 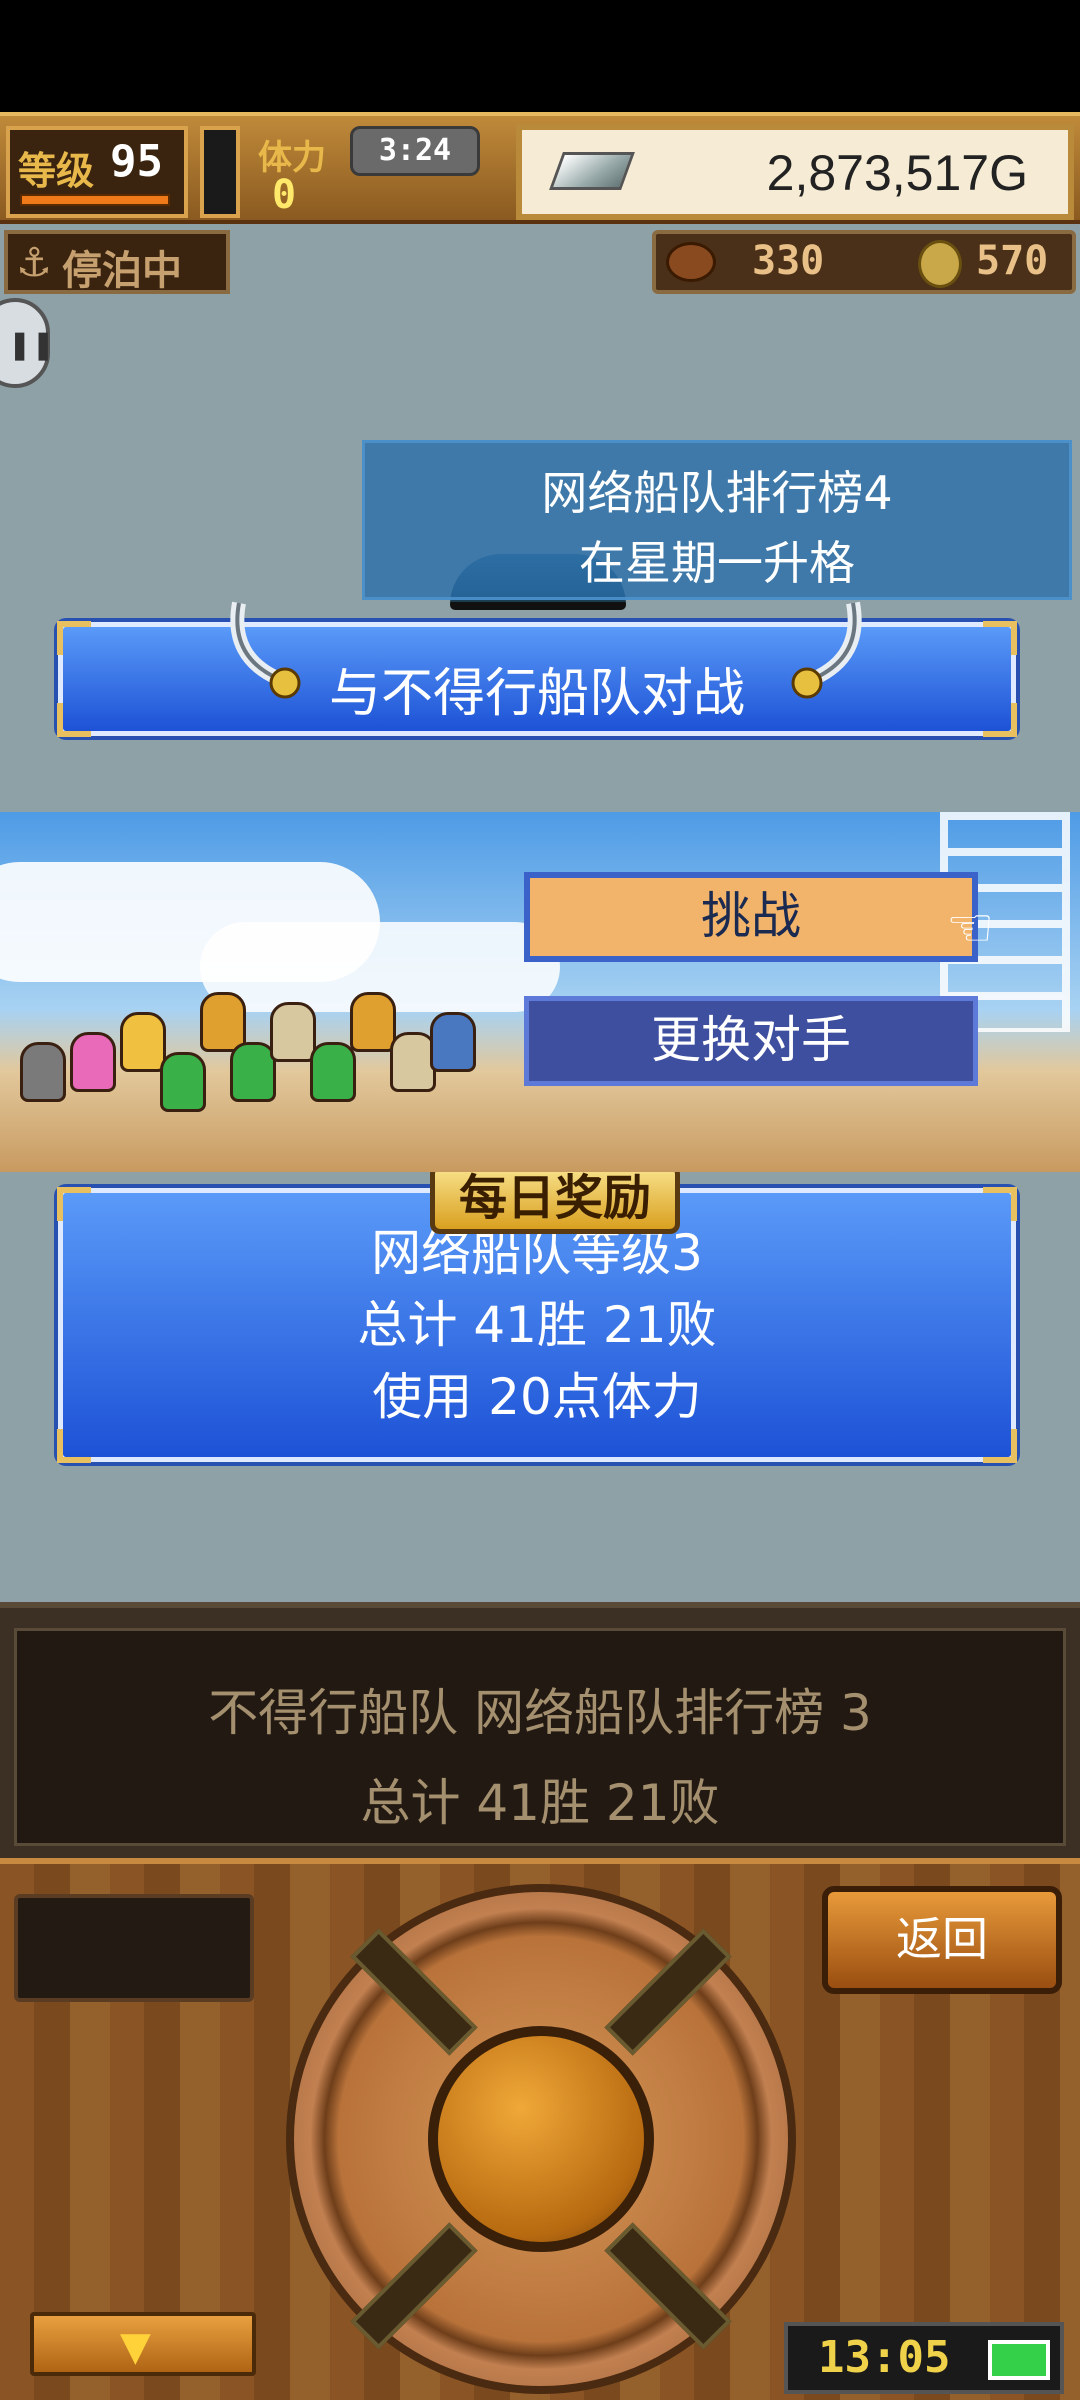 I want to click on stamina-value: 0, so click(x=284, y=195).